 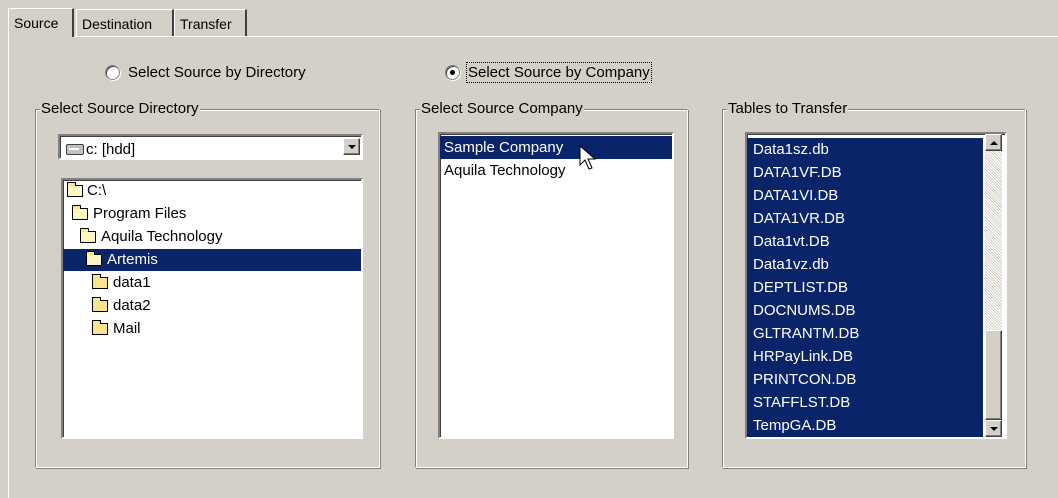 What do you see at coordinates (75, 149) in the screenshot?
I see `drive-icon` at bounding box center [75, 149].